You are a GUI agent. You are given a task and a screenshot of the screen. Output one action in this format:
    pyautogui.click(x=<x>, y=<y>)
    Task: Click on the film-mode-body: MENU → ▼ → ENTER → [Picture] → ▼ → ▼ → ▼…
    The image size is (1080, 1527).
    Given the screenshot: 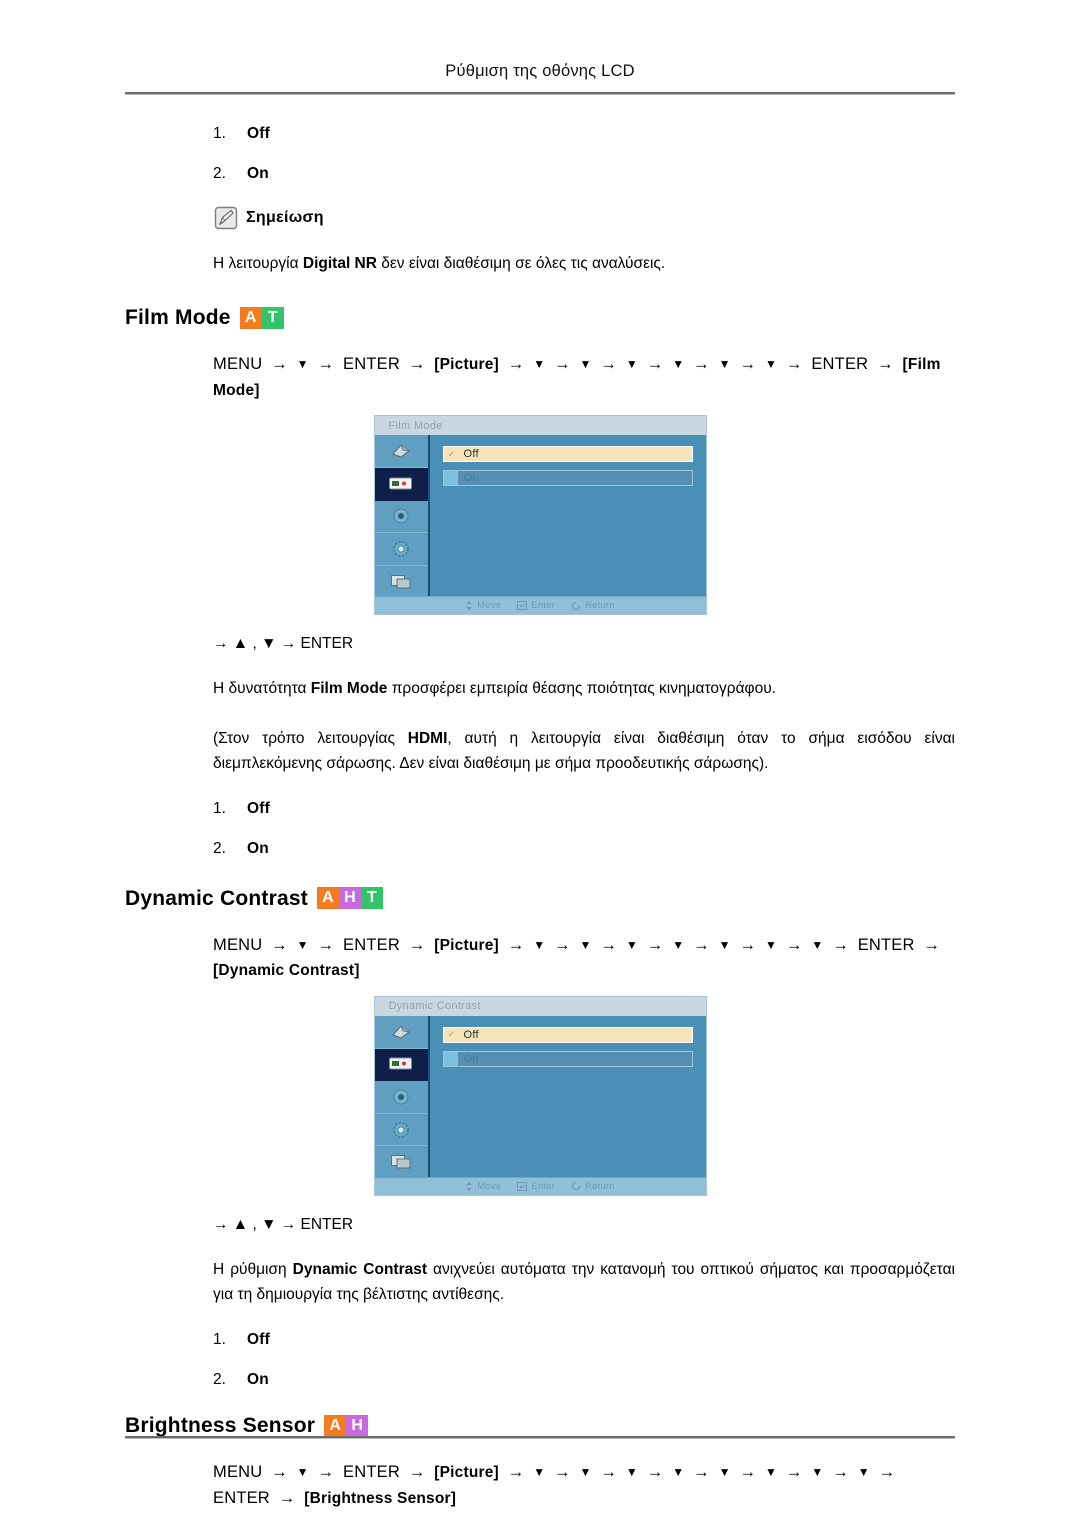 What is the action you would take?
    pyautogui.click(x=584, y=377)
    